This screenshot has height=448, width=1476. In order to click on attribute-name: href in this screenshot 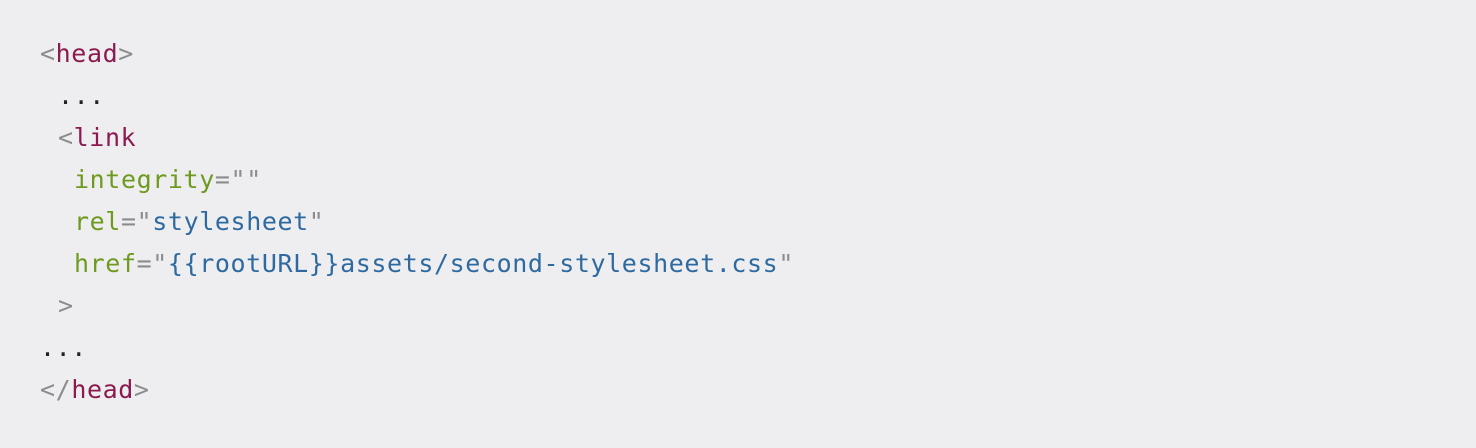, I will do `click(105, 263)`.